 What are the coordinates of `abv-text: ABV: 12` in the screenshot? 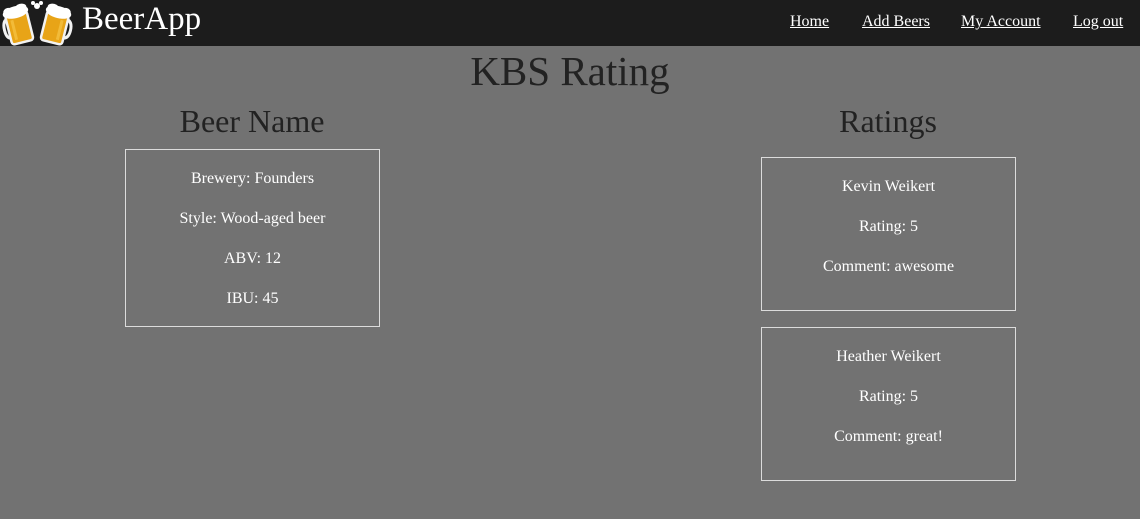 It's located at (252, 258).